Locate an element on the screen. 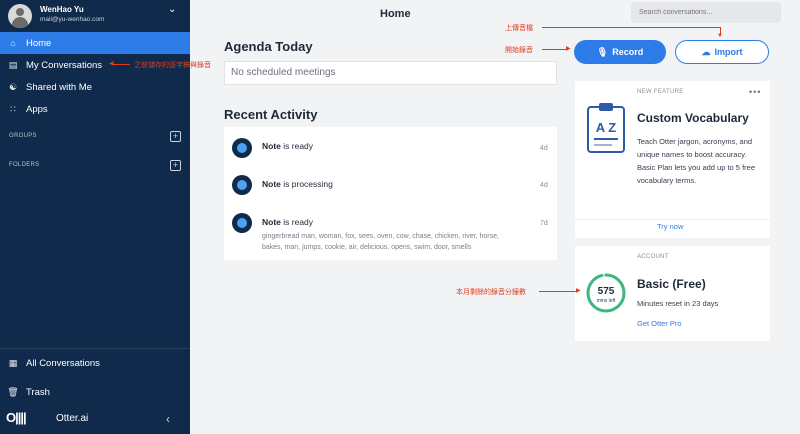  user-email: mail@yu-wenhao.com is located at coordinates (72, 19).